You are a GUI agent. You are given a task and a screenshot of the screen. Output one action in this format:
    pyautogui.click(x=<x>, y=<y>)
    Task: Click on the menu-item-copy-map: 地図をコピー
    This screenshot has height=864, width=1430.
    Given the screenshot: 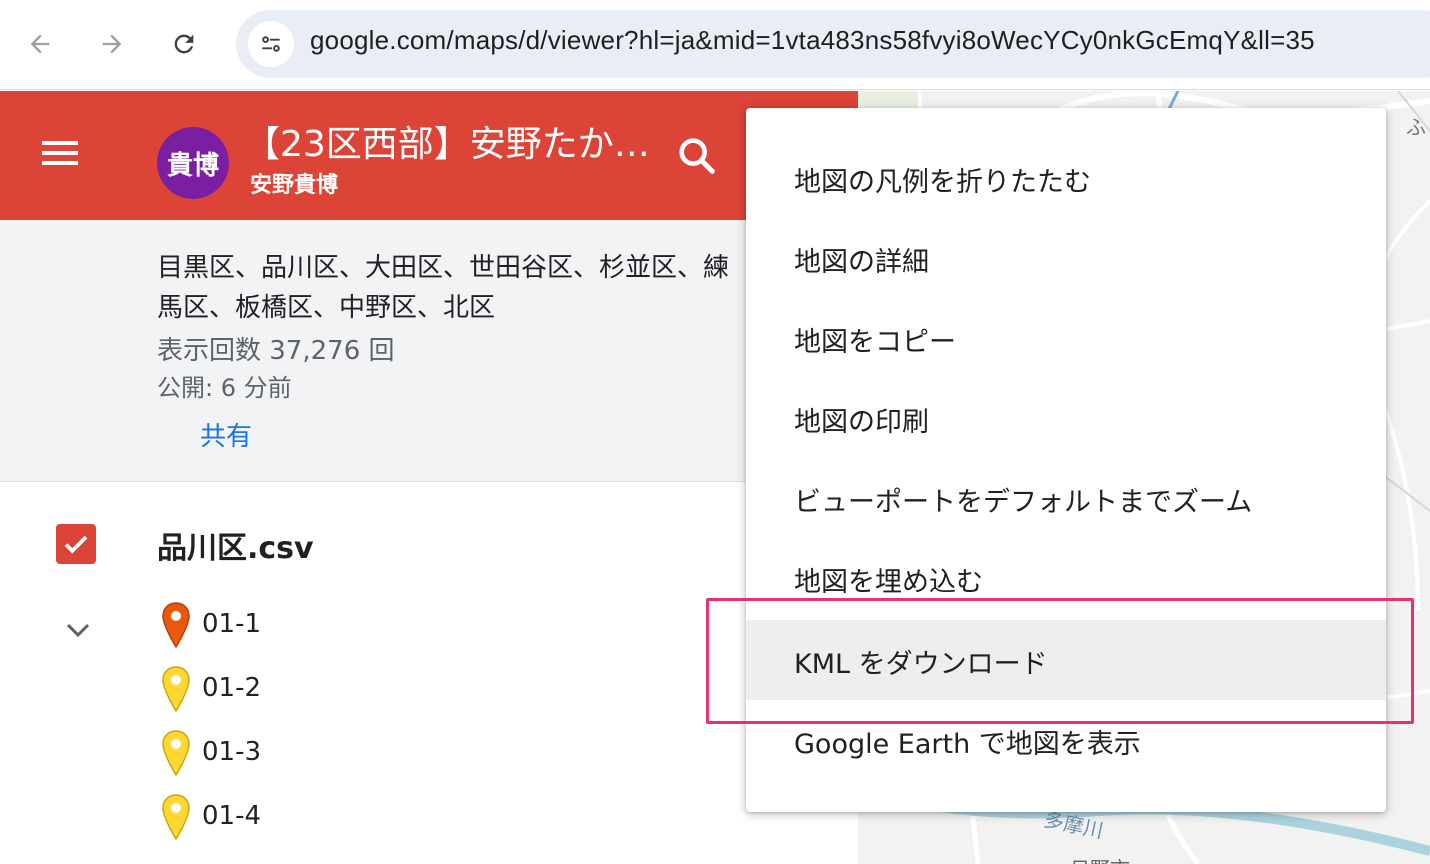 What is the action you would take?
    pyautogui.click(x=1066, y=338)
    